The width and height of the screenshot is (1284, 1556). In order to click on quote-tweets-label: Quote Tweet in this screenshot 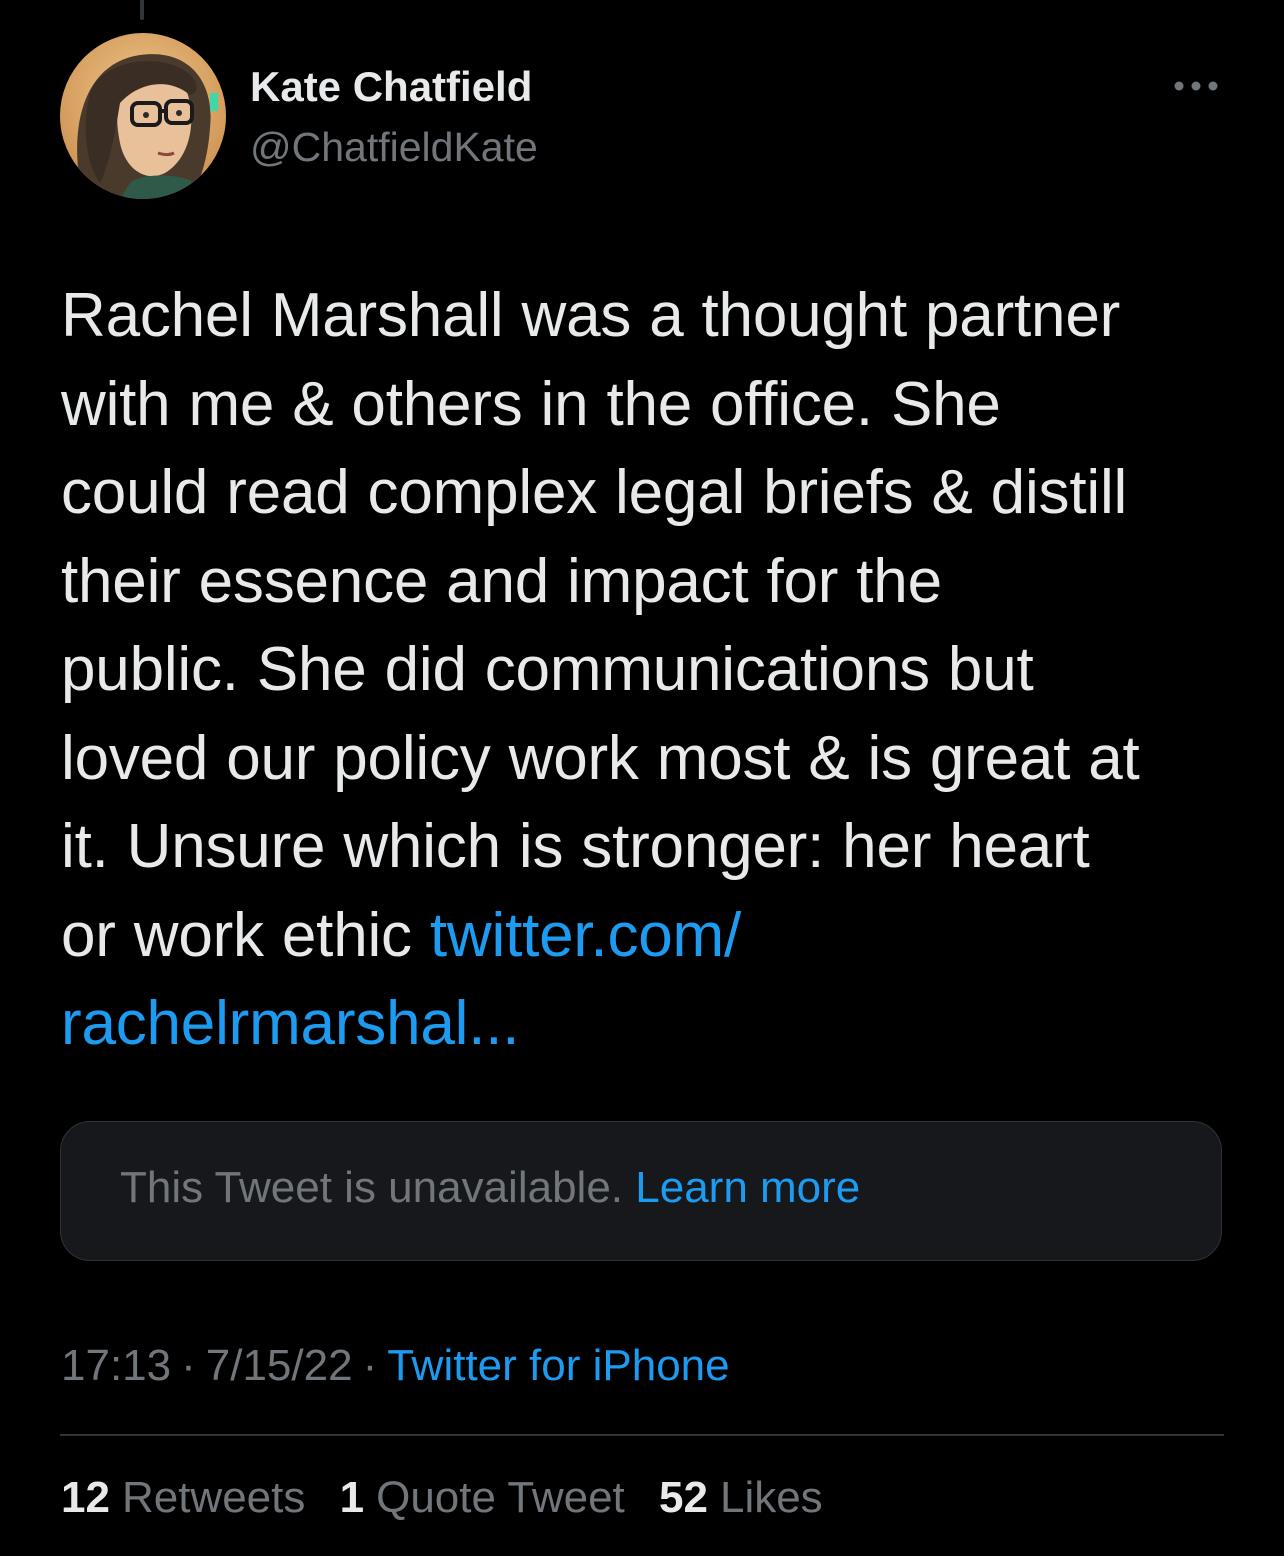, I will do `click(500, 1497)`.